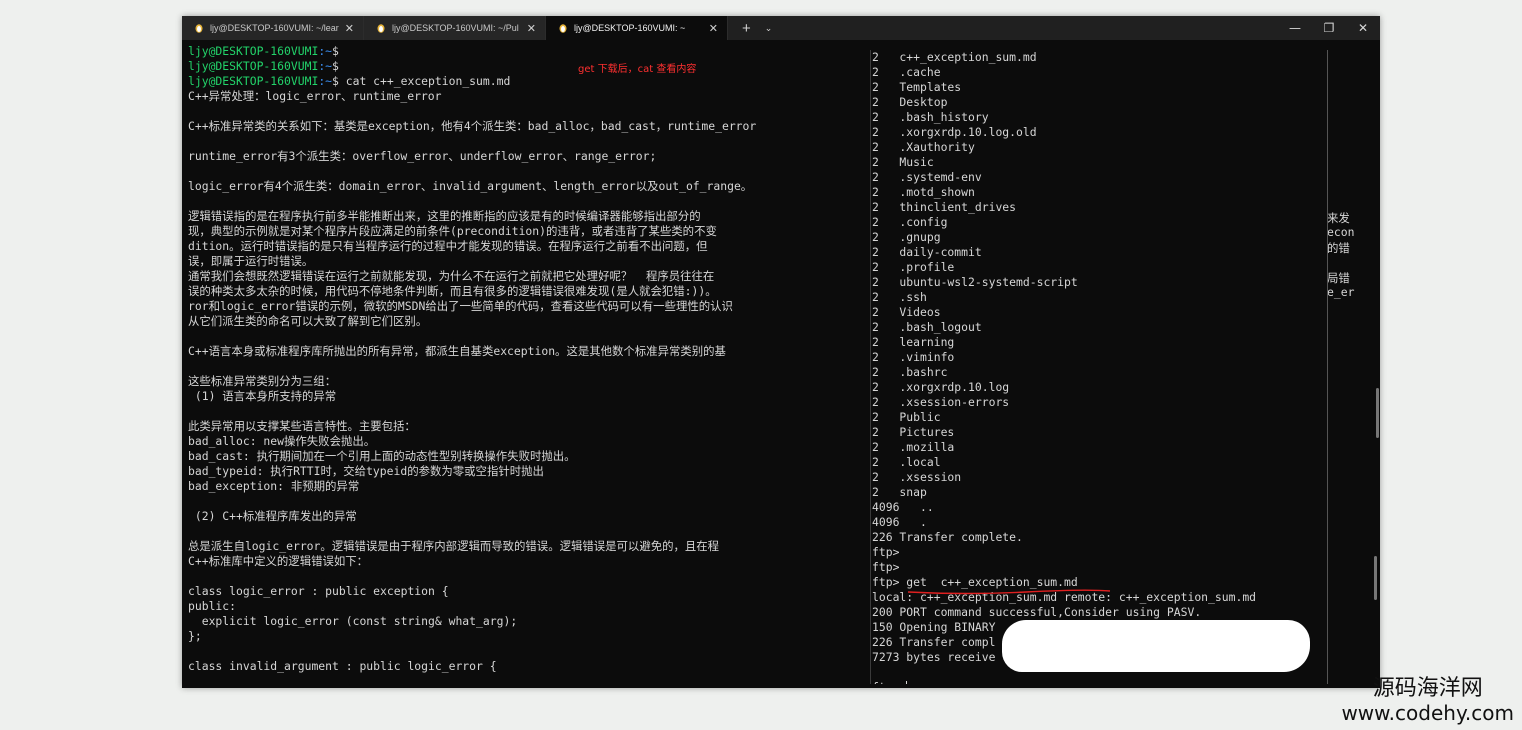  I want to click on ftp-output-line: 2 .mozilla, so click(1099, 447).